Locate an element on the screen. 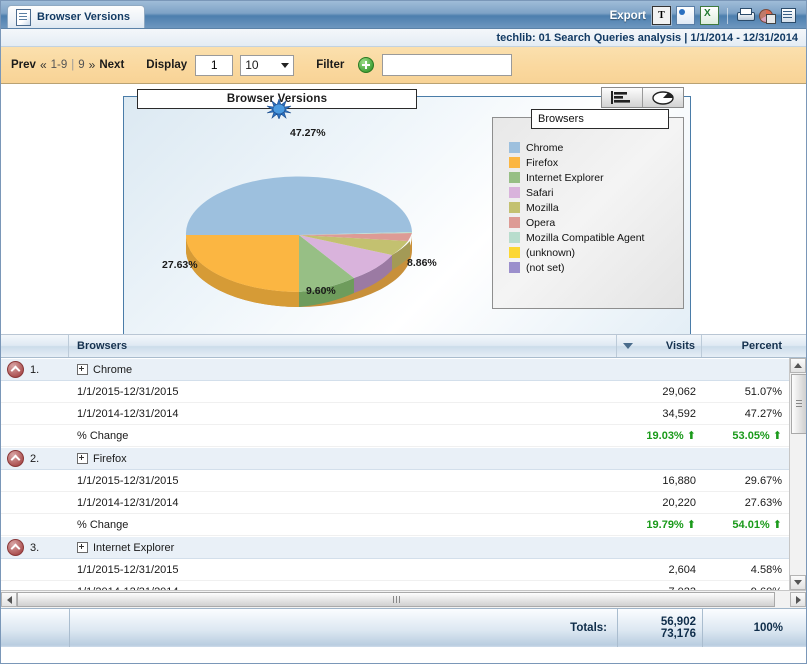 The width and height of the screenshot is (807, 664). table-row: 2. Firefox is located at coordinates (403, 458).